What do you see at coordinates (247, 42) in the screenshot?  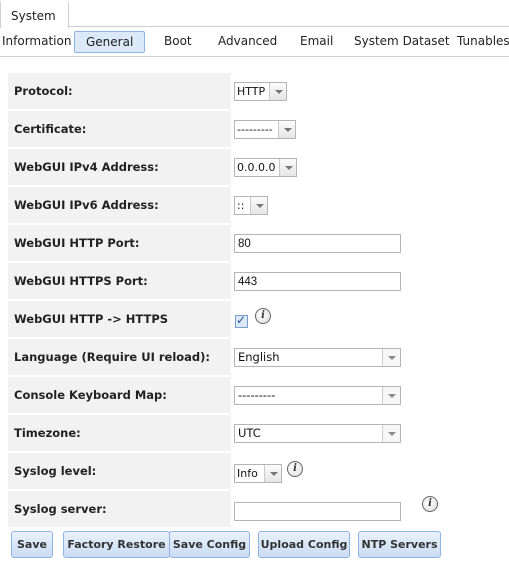 I see `tab-advanced: Advanced` at bounding box center [247, 42].